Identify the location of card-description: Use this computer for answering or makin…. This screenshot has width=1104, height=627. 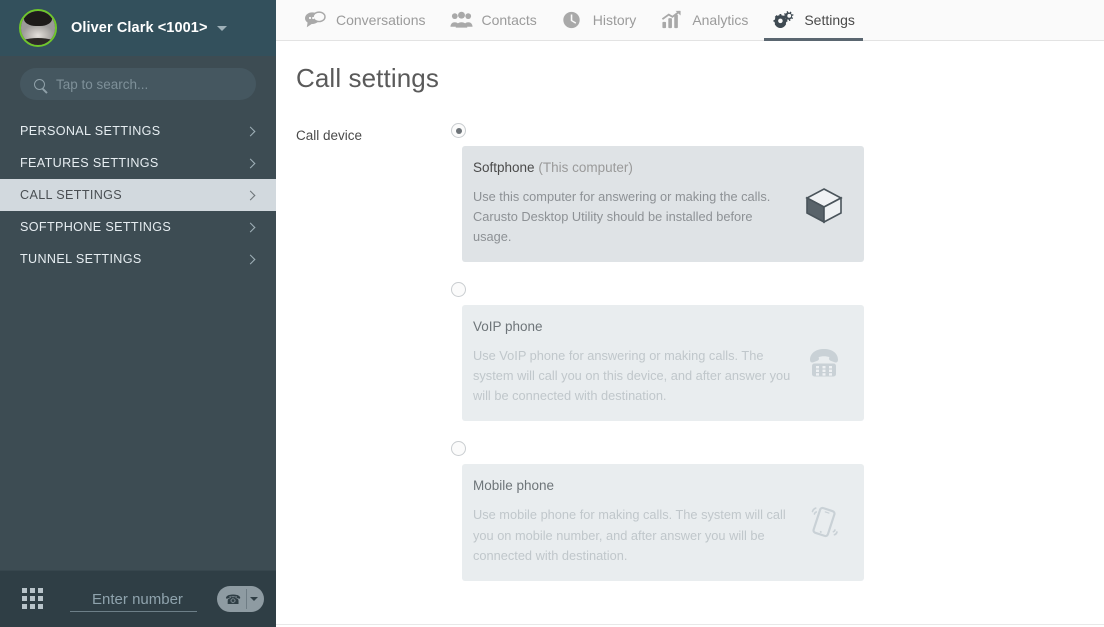
(622, 217).